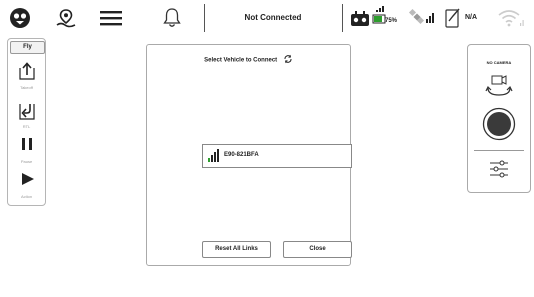 Image resolution: width=534 pixels, height=297 pixels. Describe the element at coordinates (417, 17) in the screenshot. I see `satellite-icon` at that location.